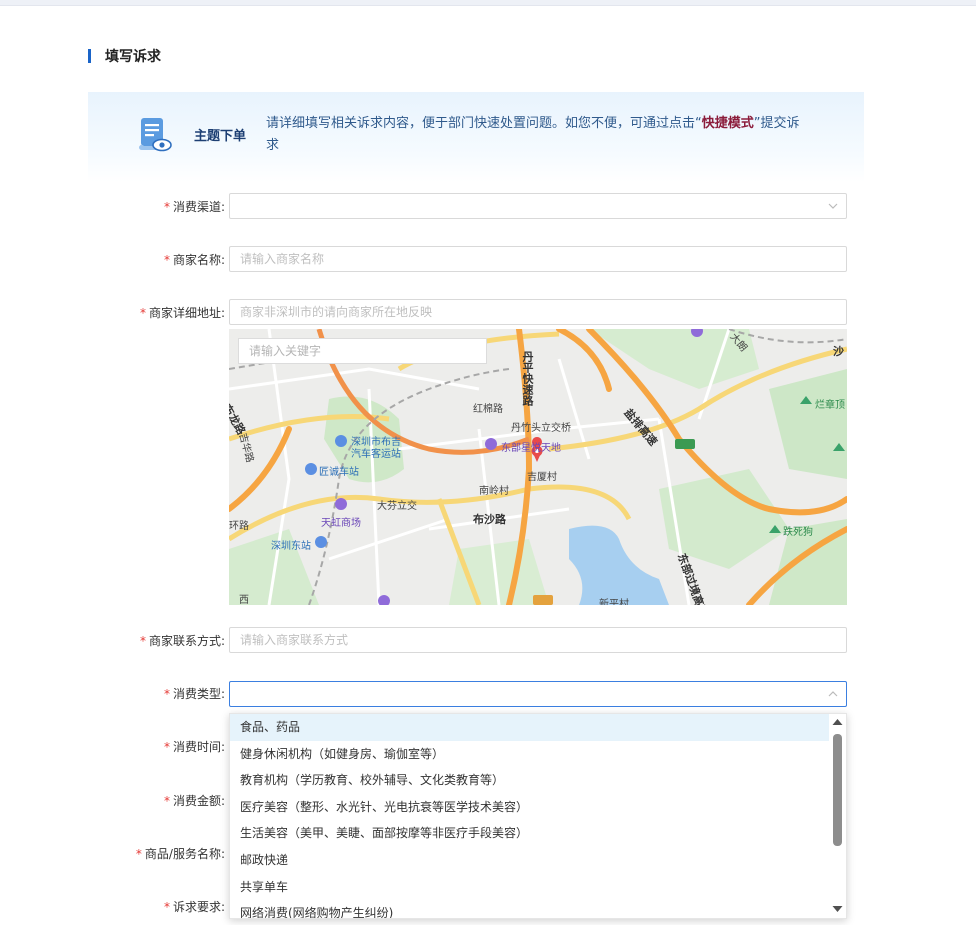  Describe the element at coordinates (220, 136) in the screenshot. I see `banner-mode-title: 主题下单` at that location.